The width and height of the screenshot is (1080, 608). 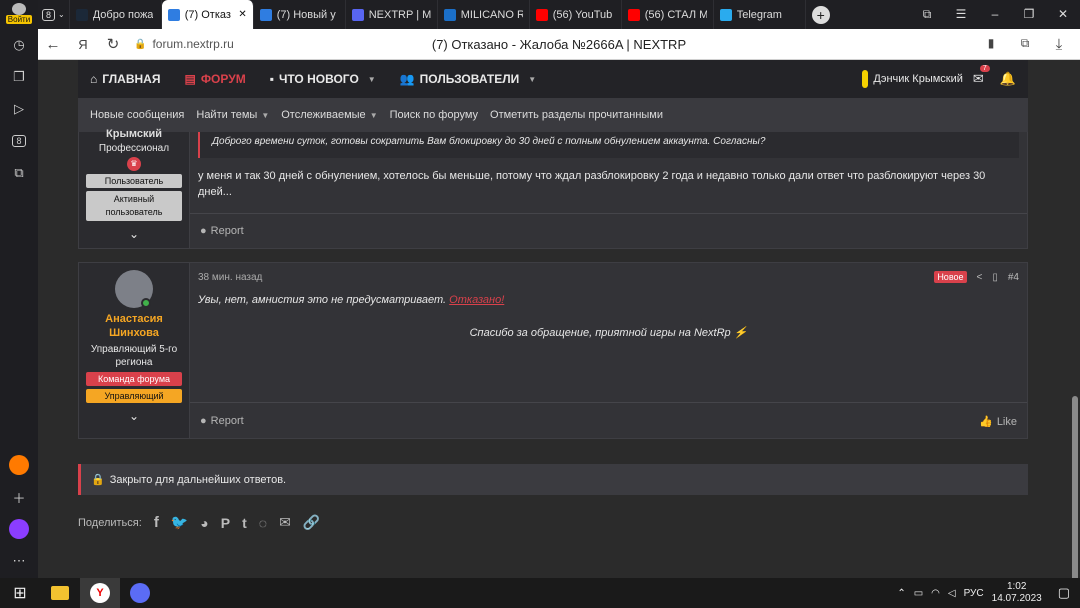 What do you see at coordinates (1029, 14) in the screenshot?
I see `restore-button: ❐` at bounding box center [1029, 14].